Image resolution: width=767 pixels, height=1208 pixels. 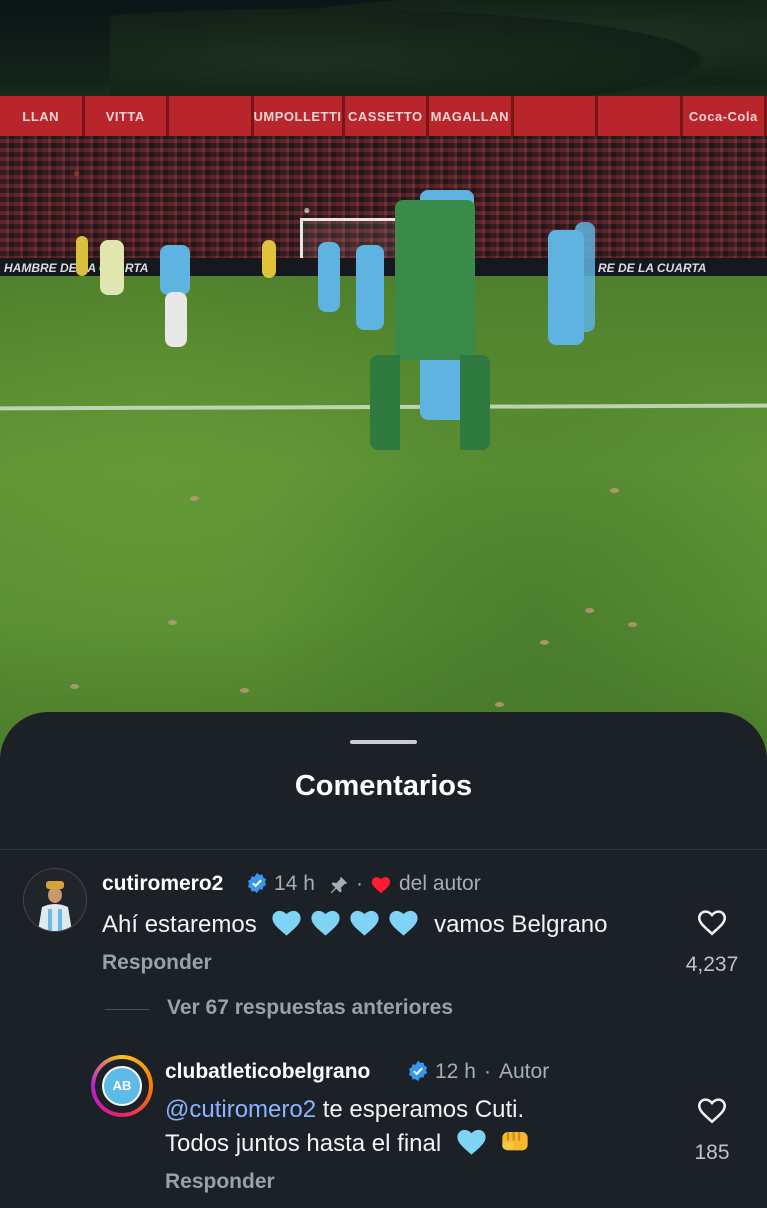 I want to click on reply-text-line2: Todos juntos hasta el final, so click(x=348, y=1142).